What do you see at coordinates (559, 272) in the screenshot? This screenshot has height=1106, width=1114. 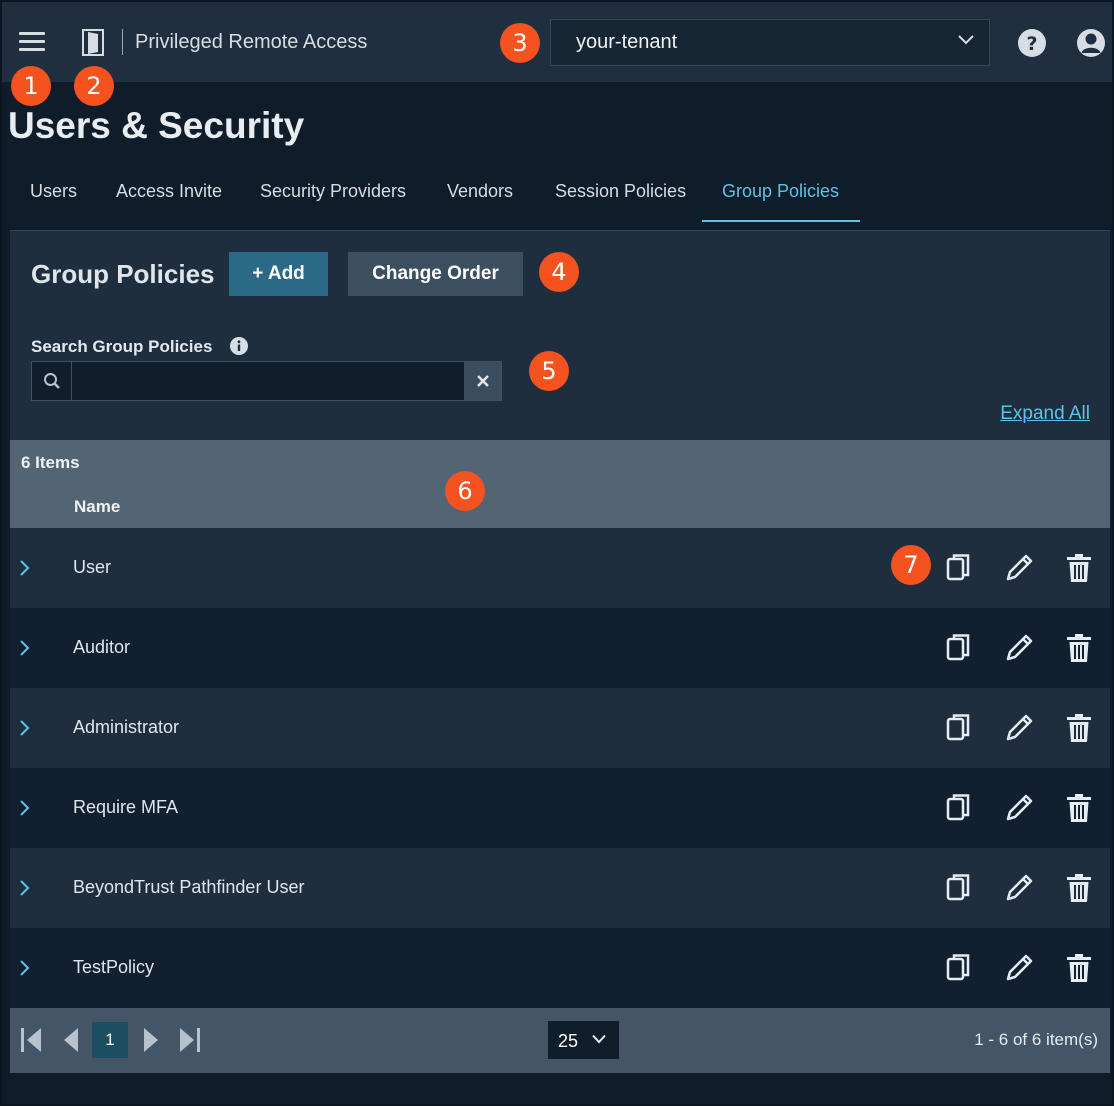 I see `callout-badge: 4` at bounding box center [559, 272].